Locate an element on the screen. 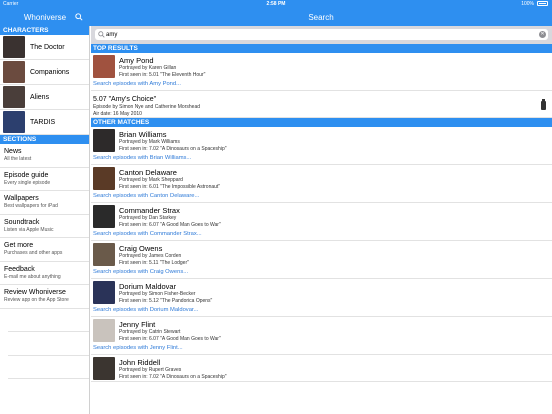  result-portrayed: Portrayed by Rupert Graves is located at coordinates (150, 370).